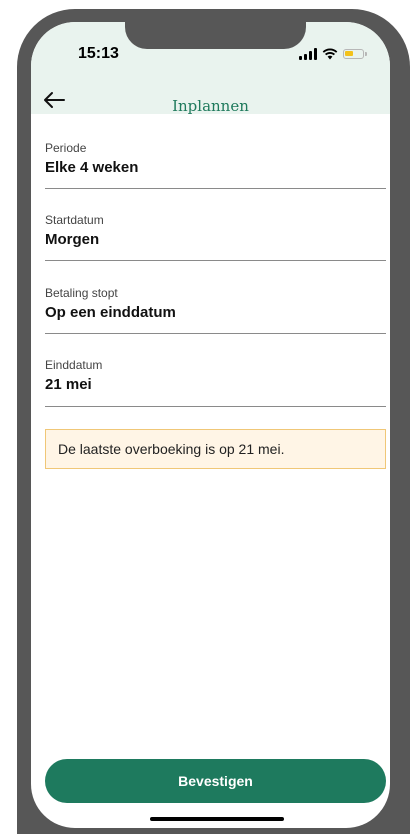 The image size is (413, 834). Describe the element at coordinates (215, 449) in the screenshot. I see `info-notice: De laatste overboeking is op 21 mei.` at that location.